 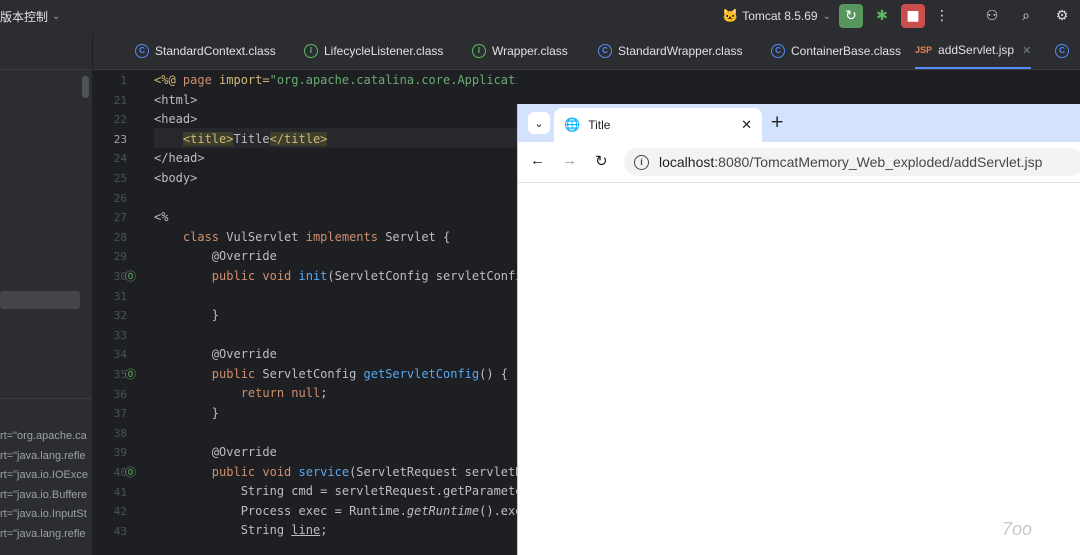 I want to click on preview-line: rt="org.apache.ca, so click(x=43, y=436).